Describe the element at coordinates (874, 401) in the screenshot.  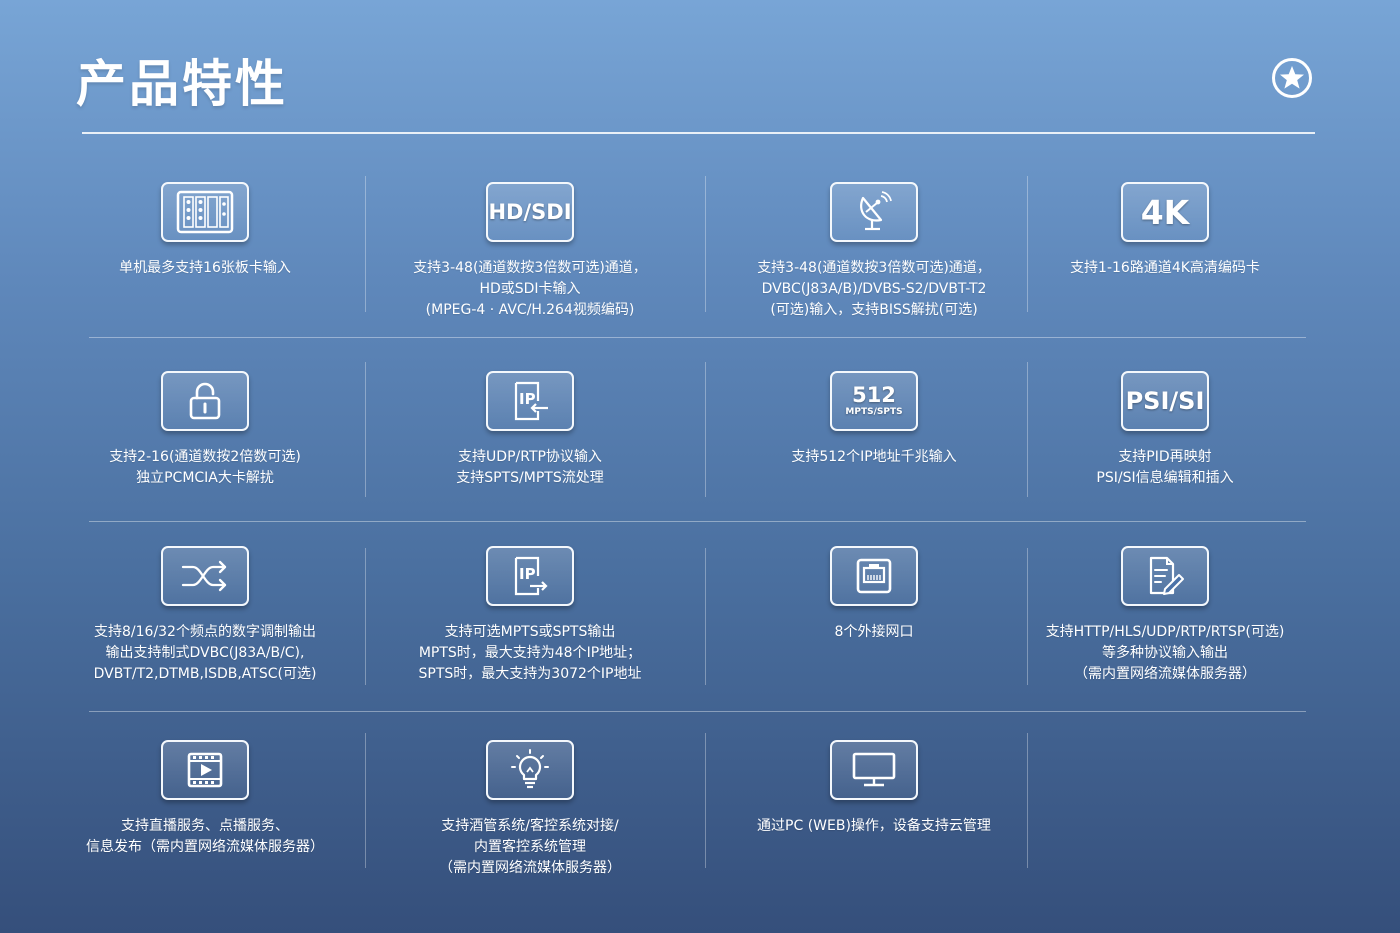
I see `512-mpts-icon: 512 MPTS/SPTS` at that location.